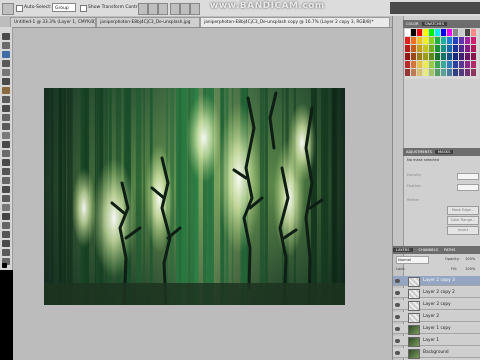 Image resolution: width=480 pixels, height=360 pixels. Describe the element at coordinates (195, 9) in the screenshot. I see `align-right-icon` at that location.